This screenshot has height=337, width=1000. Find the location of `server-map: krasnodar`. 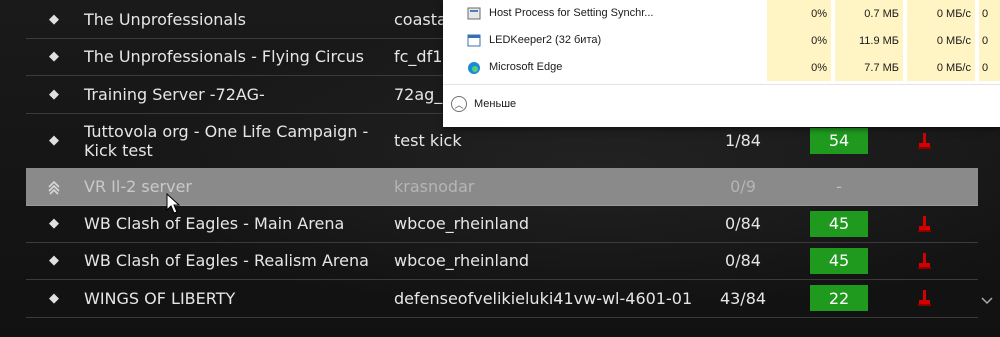

server-map: krasnodar is located at coordinates (434, 186).